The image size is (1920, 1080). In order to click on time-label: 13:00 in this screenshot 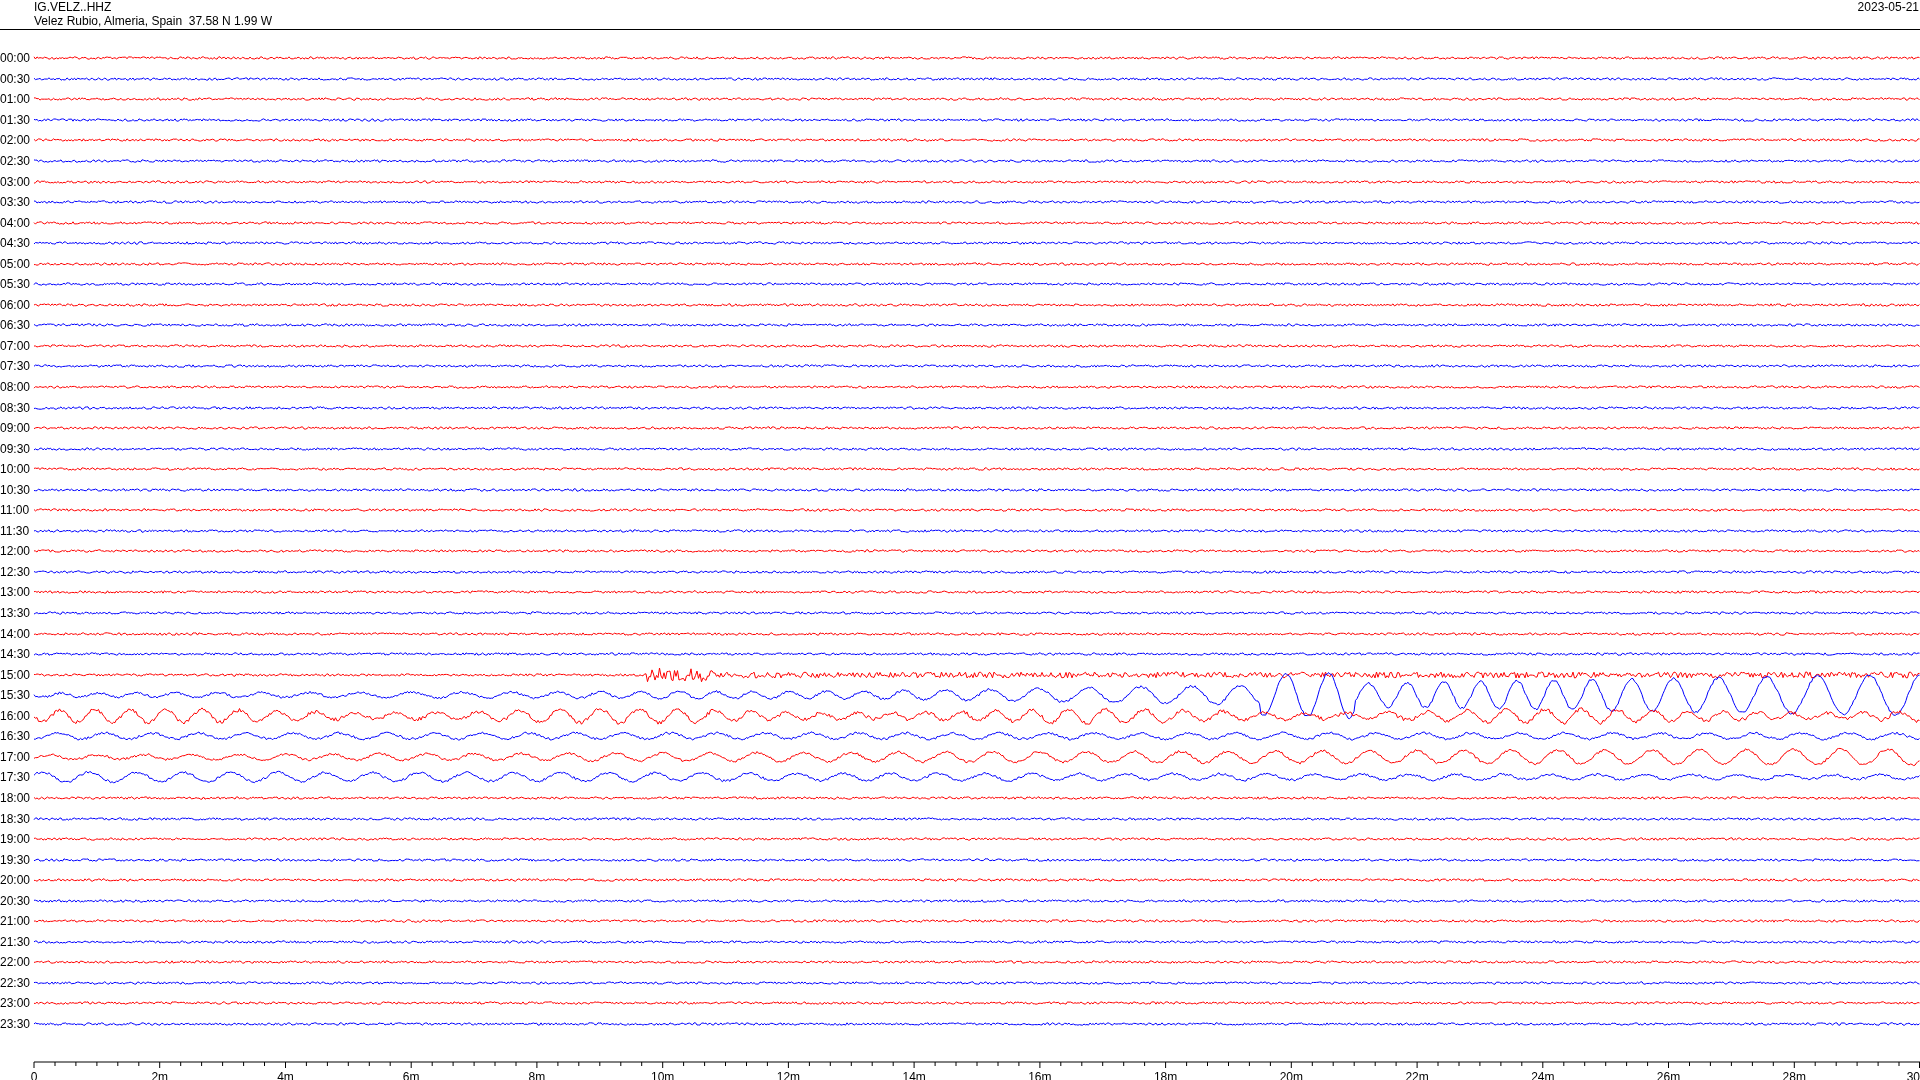, I will do `click(16, 592)`.